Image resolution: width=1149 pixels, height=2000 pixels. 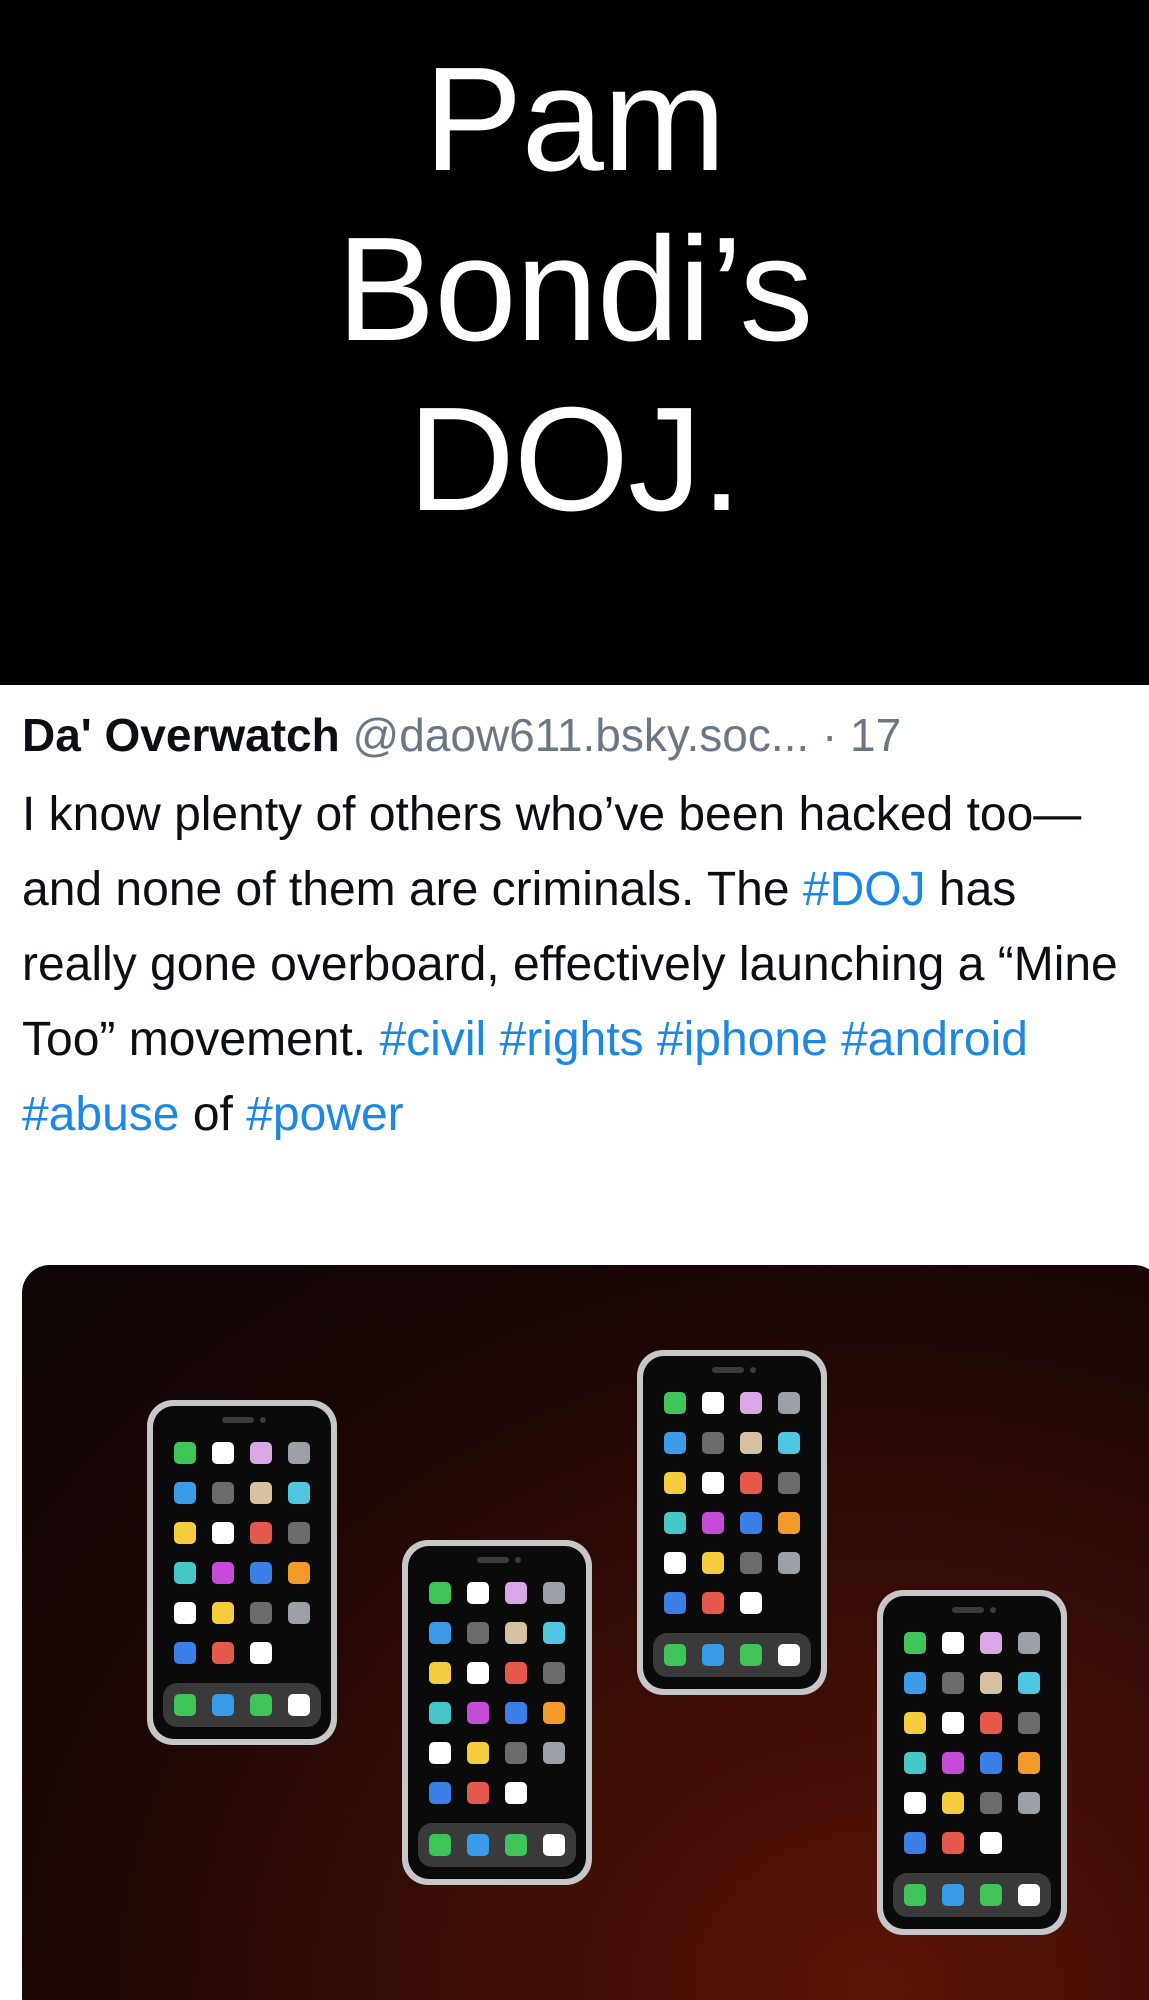 What do you see at coordinates (572, 1039) in the screenshot?
I see `hashtag-rights: #rights` at bounding box center [572, 1039].